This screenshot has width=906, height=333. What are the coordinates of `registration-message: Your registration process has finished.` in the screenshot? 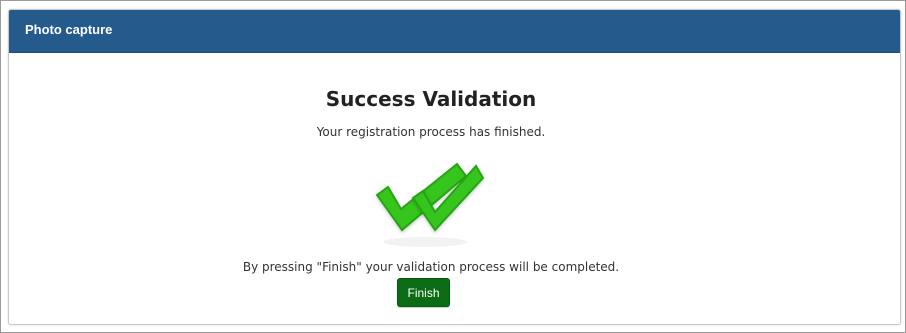 It's located at (431, 132).